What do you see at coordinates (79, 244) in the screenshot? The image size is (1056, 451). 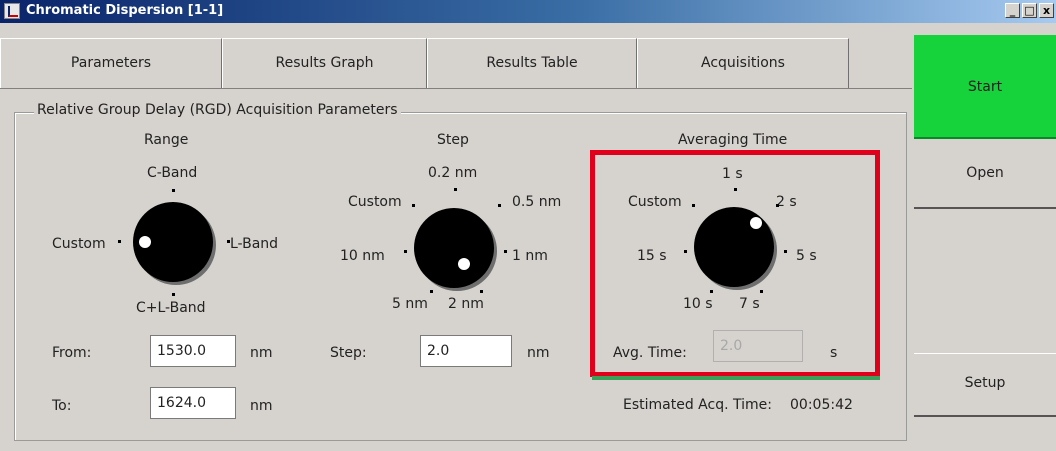 I see `range-option-custom: Custom` at bounding box center [79, 244].